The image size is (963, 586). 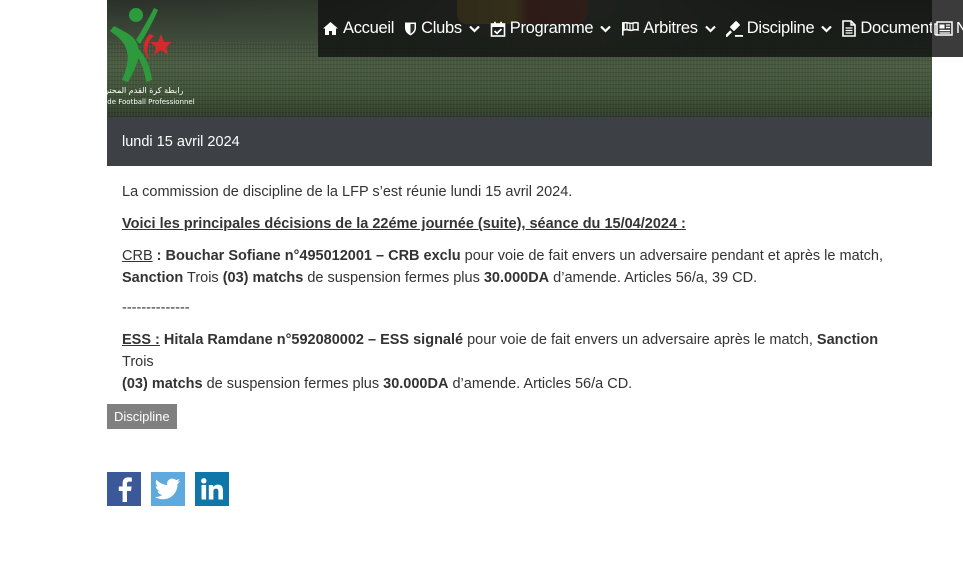 I want to click on category-tag-discipline: Discipline, so click(x=142, y=416).